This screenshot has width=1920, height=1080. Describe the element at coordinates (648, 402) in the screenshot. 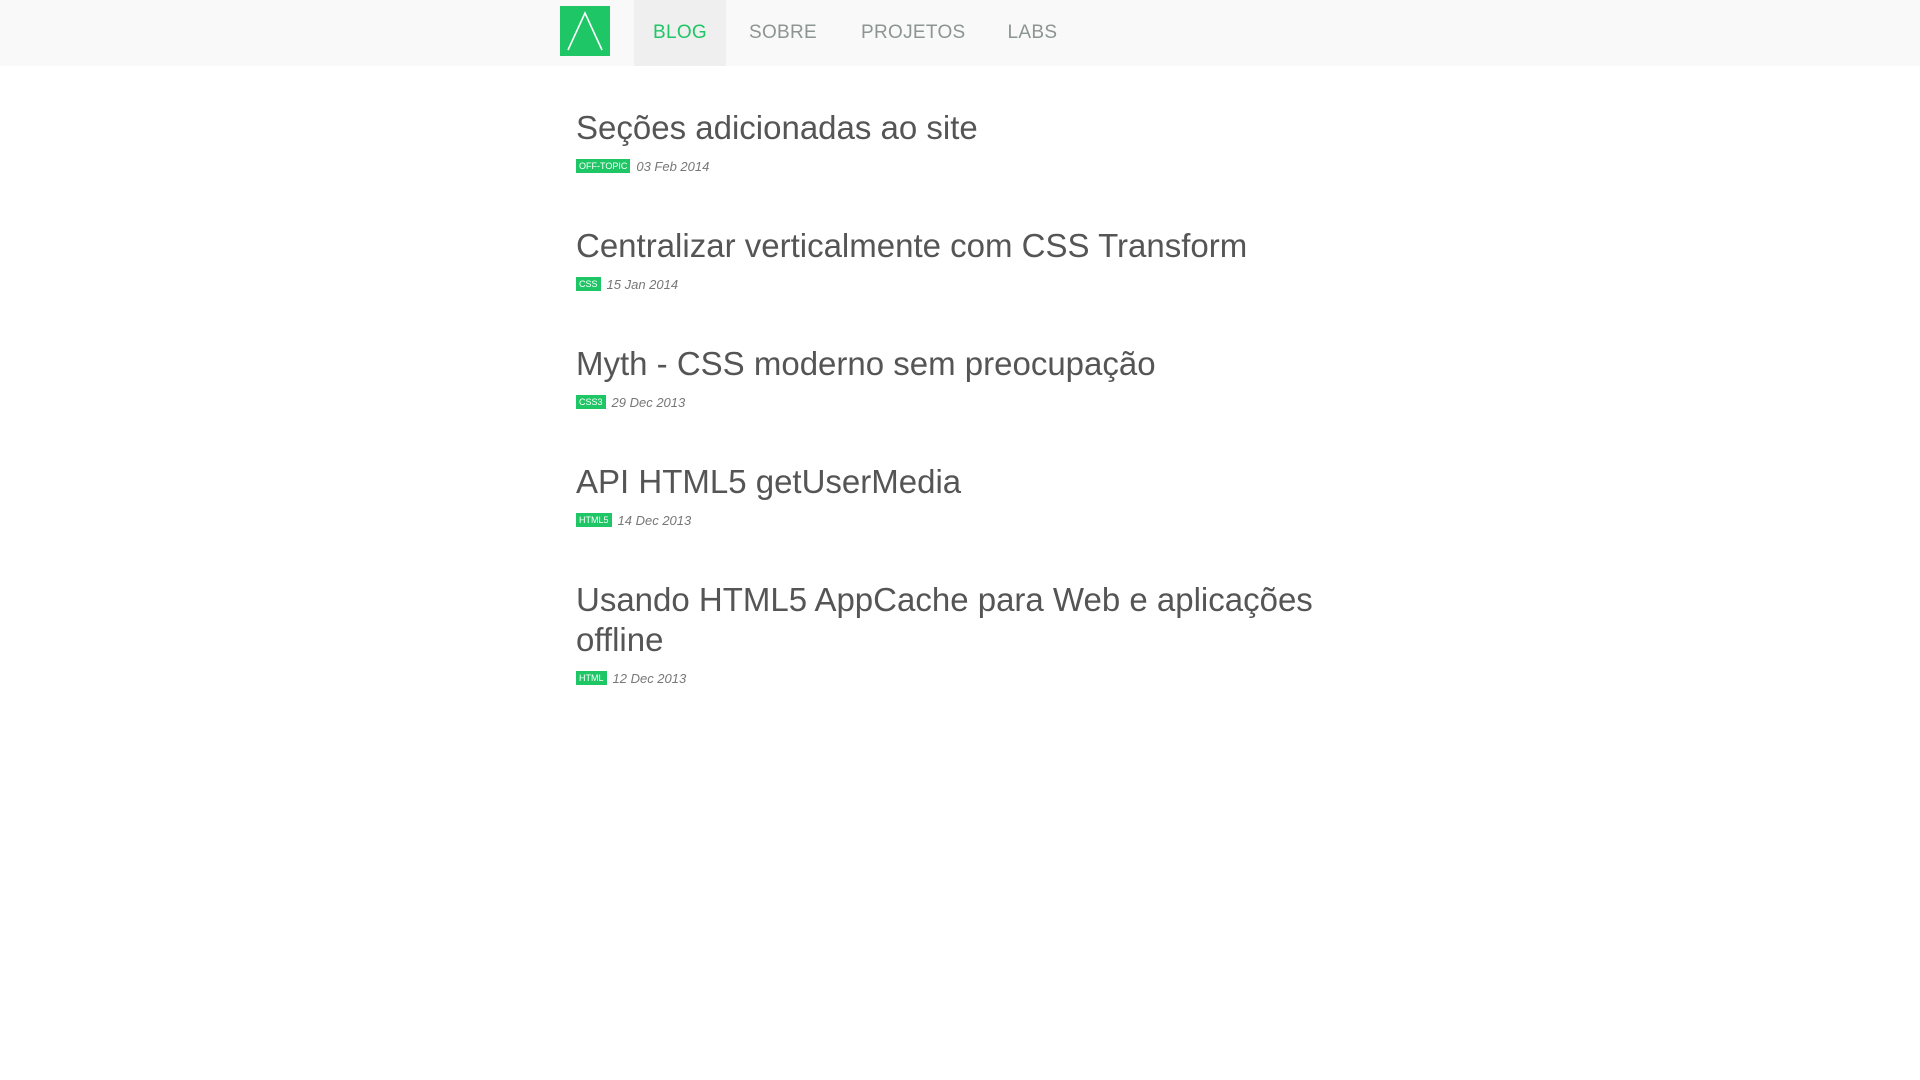

I see `post-date: 29 Dec 2013` at that location.